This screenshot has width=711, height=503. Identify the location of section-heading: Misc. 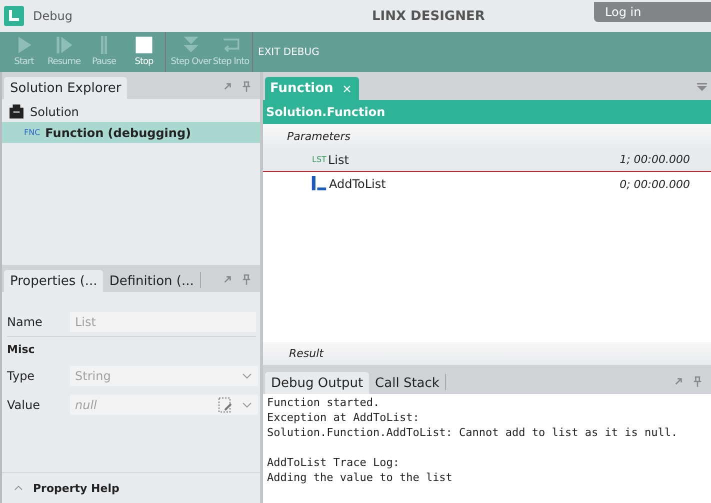
(21, 350).